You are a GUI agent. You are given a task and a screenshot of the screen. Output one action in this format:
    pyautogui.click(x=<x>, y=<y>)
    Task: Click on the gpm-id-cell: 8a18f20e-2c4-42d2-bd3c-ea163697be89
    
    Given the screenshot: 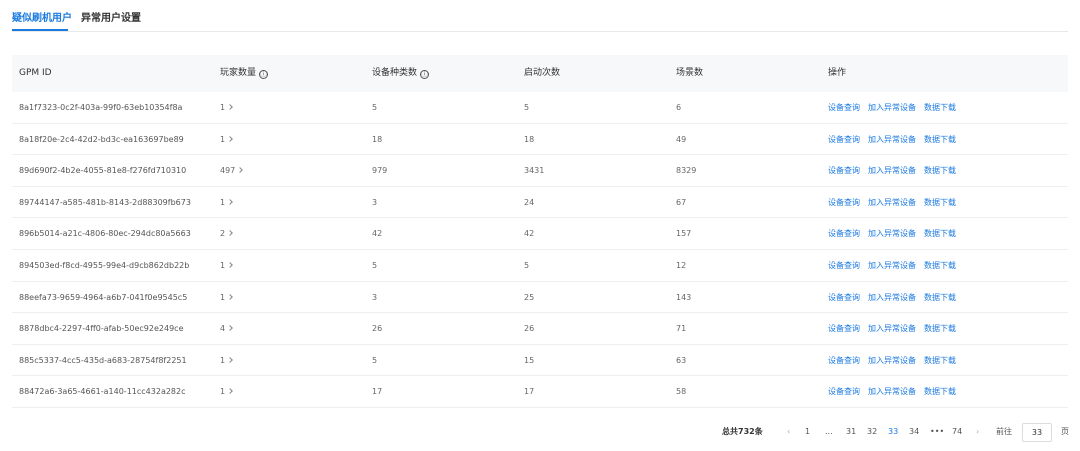 What is the action you would take?
    pyautogui.click(x=101, y=139)
    